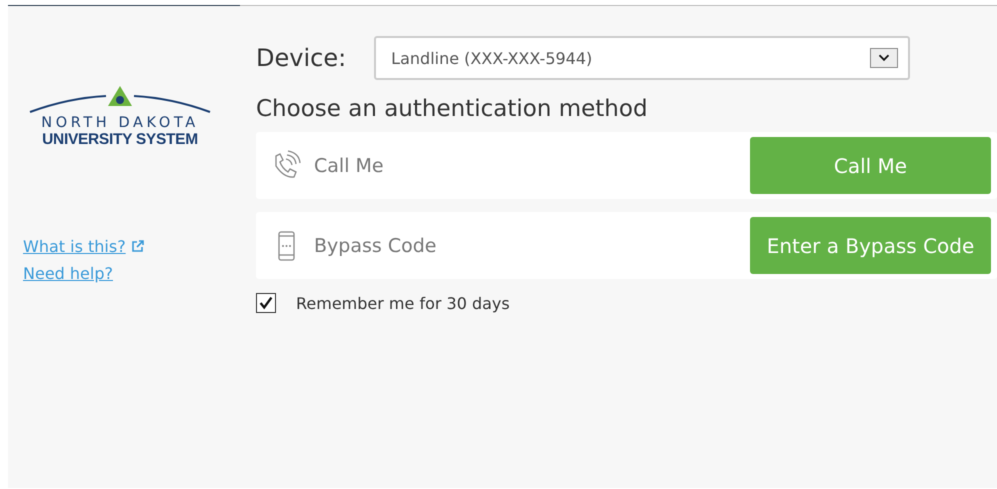 This screenshot has width=997, height=489. What do you see at coordinates (403, 303) in the screenshot?
I see `remember-label: Remember me for 30 days` at bounding box center [403, 303].